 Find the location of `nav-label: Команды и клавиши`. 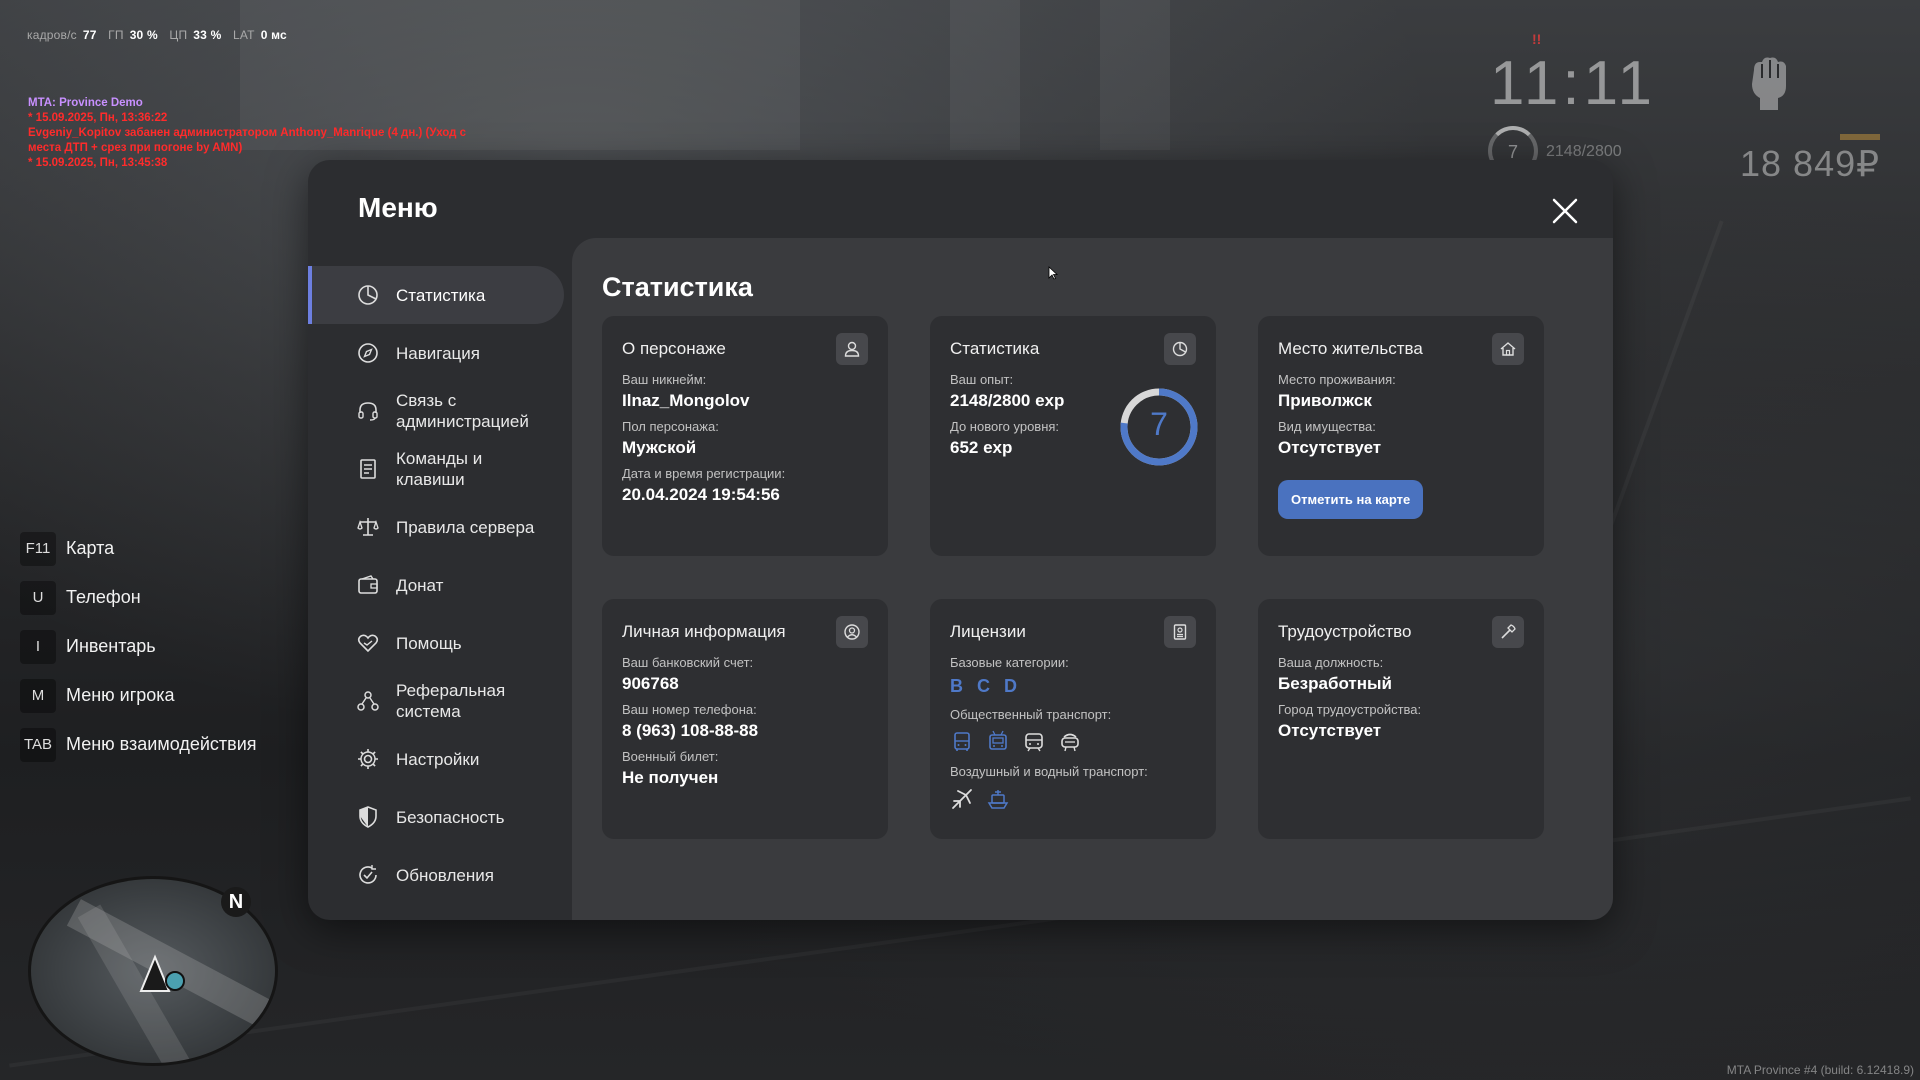

nav-label: Команды и клавиши is located at coordinates (439, 469).